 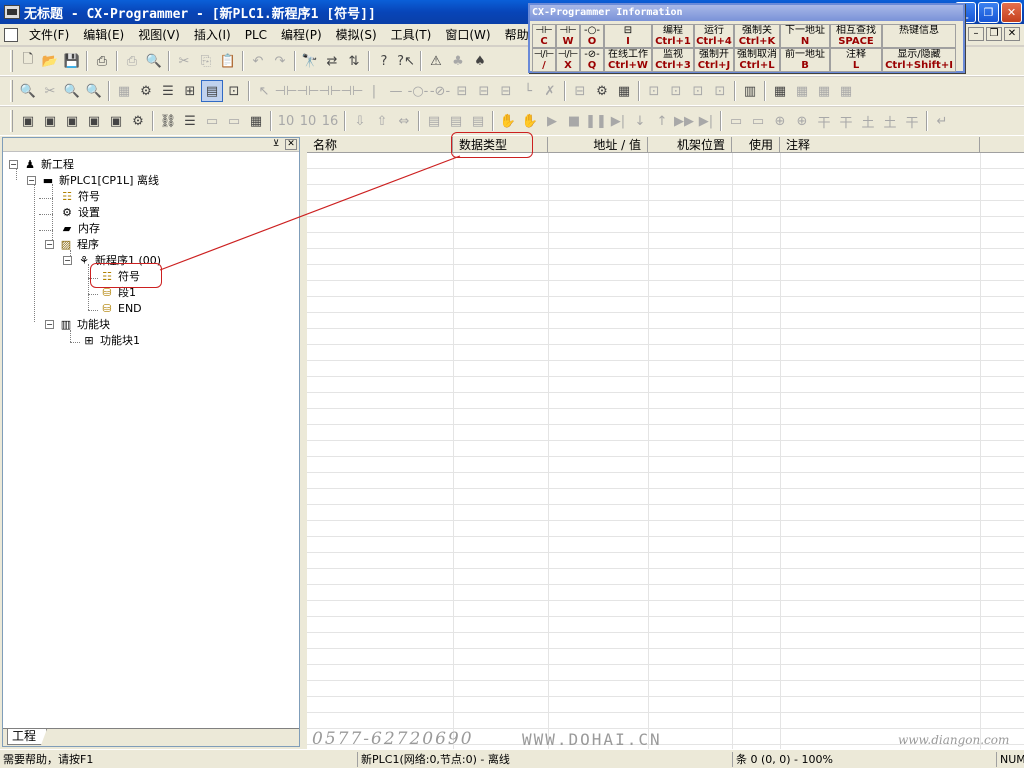 What do you see at coordinates (756, 145) in the screenshot?
I see `column-usage: 使用` at bounding box center [756, 145].